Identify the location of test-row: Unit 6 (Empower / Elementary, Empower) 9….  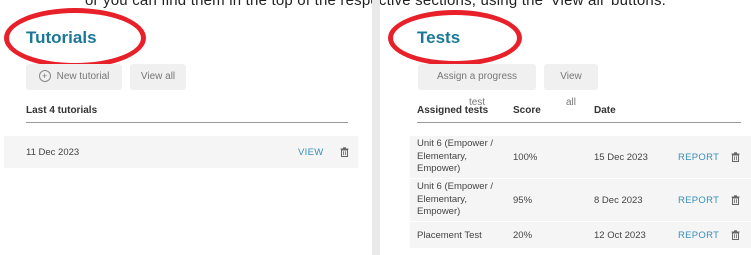
(580, 200).